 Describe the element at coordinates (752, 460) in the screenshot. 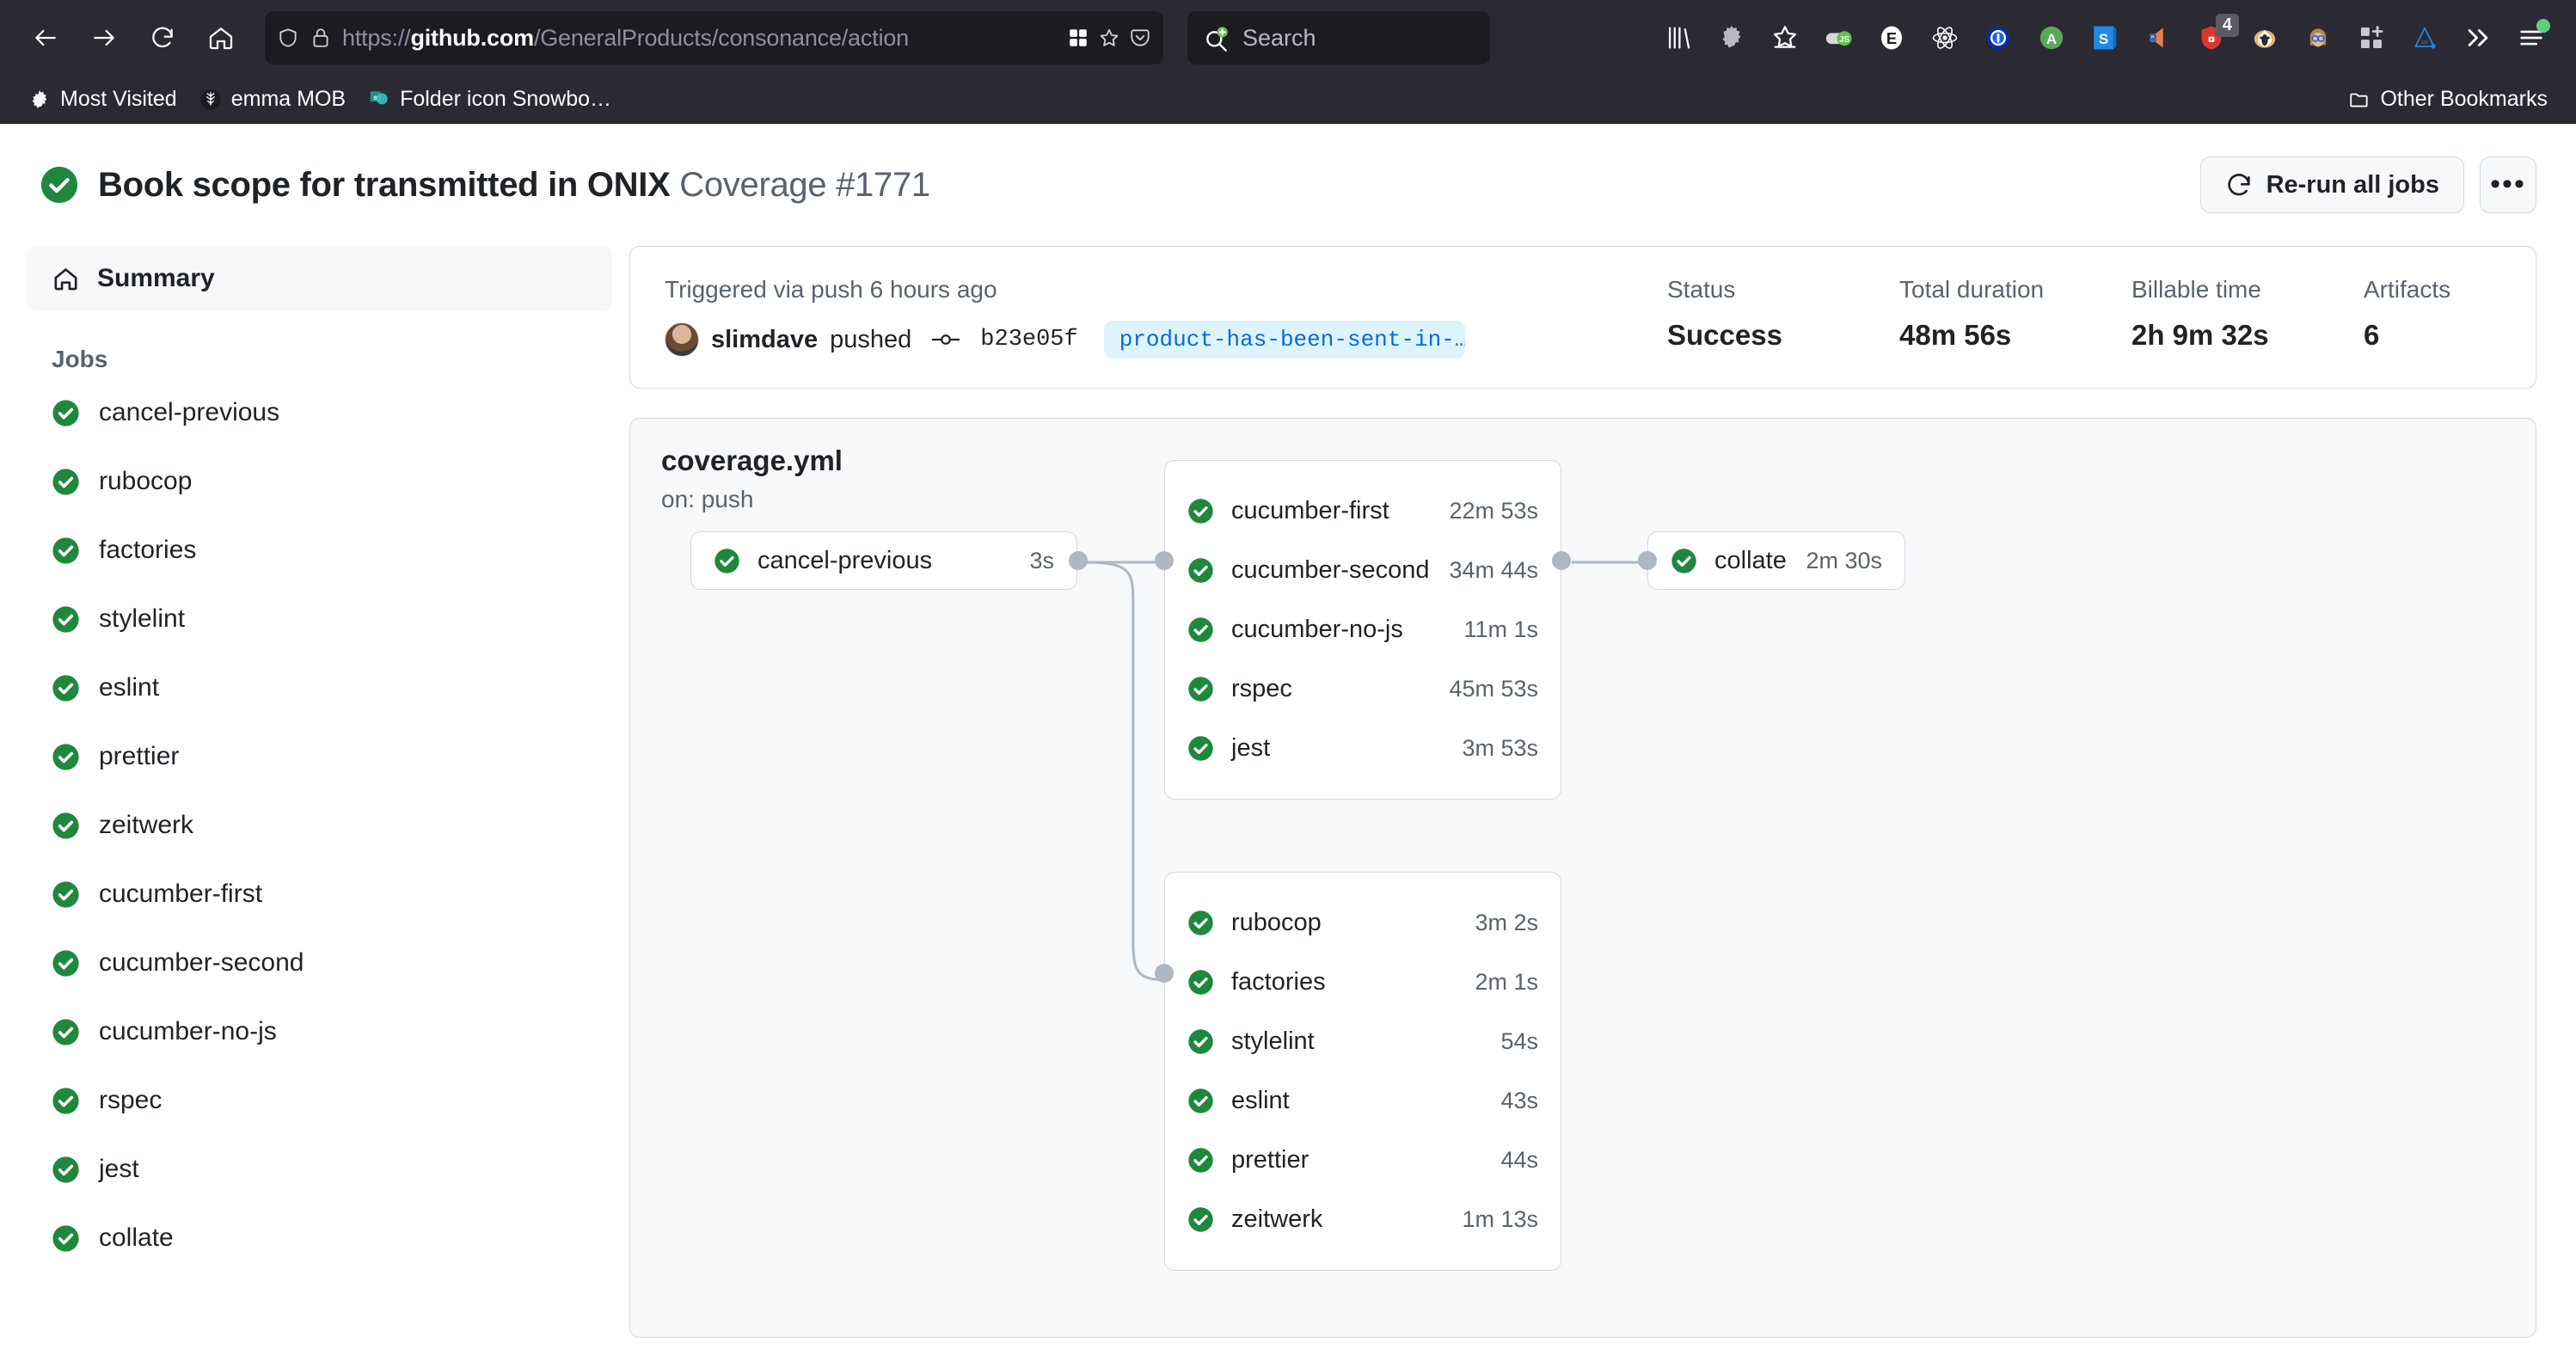

I see `workflow-file-name: coverage.yml` at that location.